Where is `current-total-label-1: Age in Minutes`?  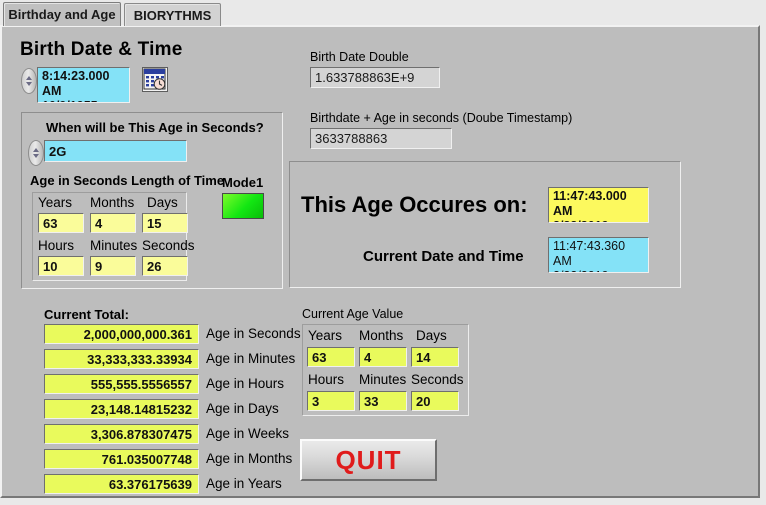
current-total-label-1: Age in Minutes is located at coordinates (251, 358).